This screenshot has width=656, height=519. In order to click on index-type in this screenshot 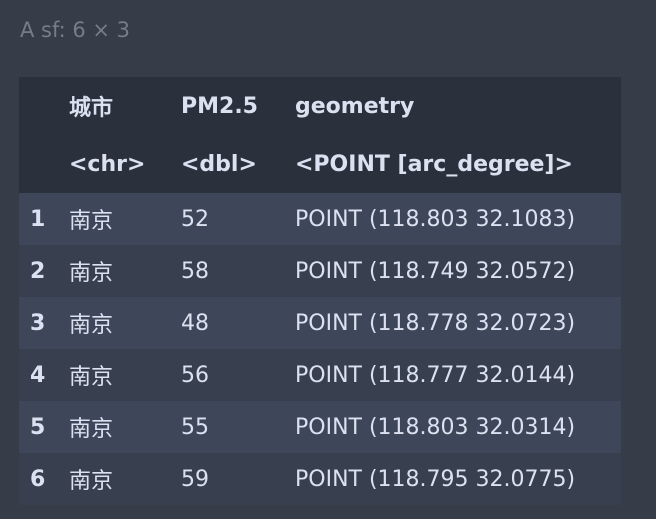, I will do `click(44, 164)`.